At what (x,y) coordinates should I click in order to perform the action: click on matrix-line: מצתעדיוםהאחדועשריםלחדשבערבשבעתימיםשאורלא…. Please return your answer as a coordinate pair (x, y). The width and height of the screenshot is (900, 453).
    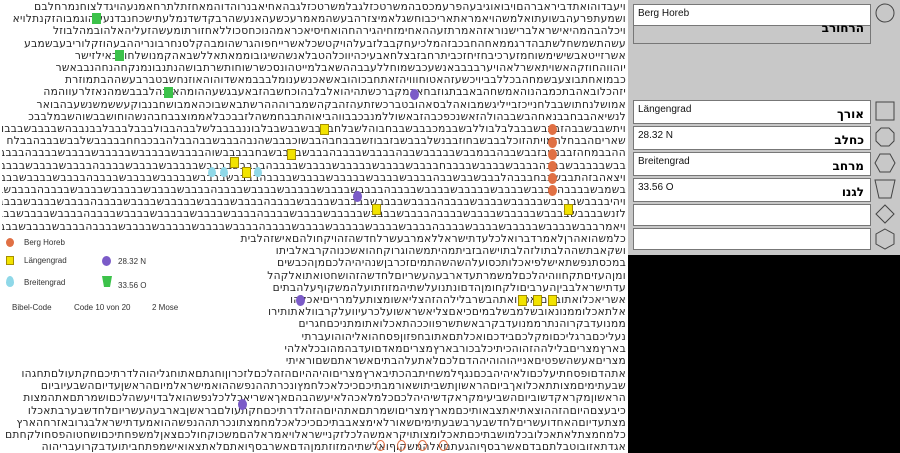
    Looking at the image, I should click on (321, 422).